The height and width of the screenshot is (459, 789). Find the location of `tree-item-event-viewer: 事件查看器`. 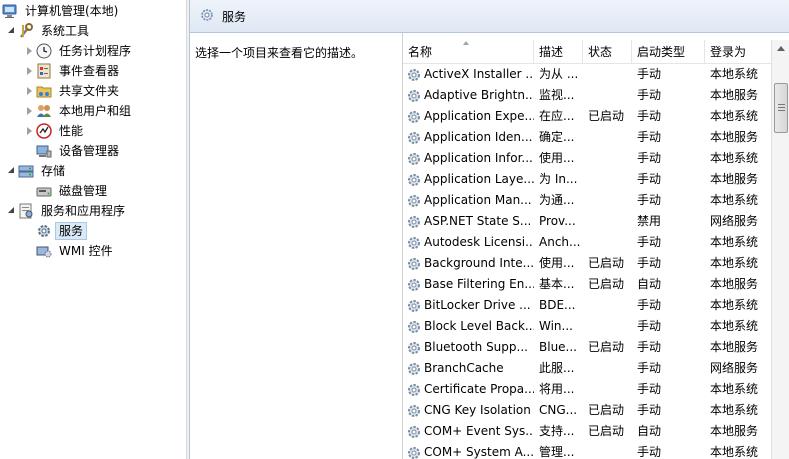

tree-item-event-viewer: 事件查看器 is located at coordinates (93, 71).